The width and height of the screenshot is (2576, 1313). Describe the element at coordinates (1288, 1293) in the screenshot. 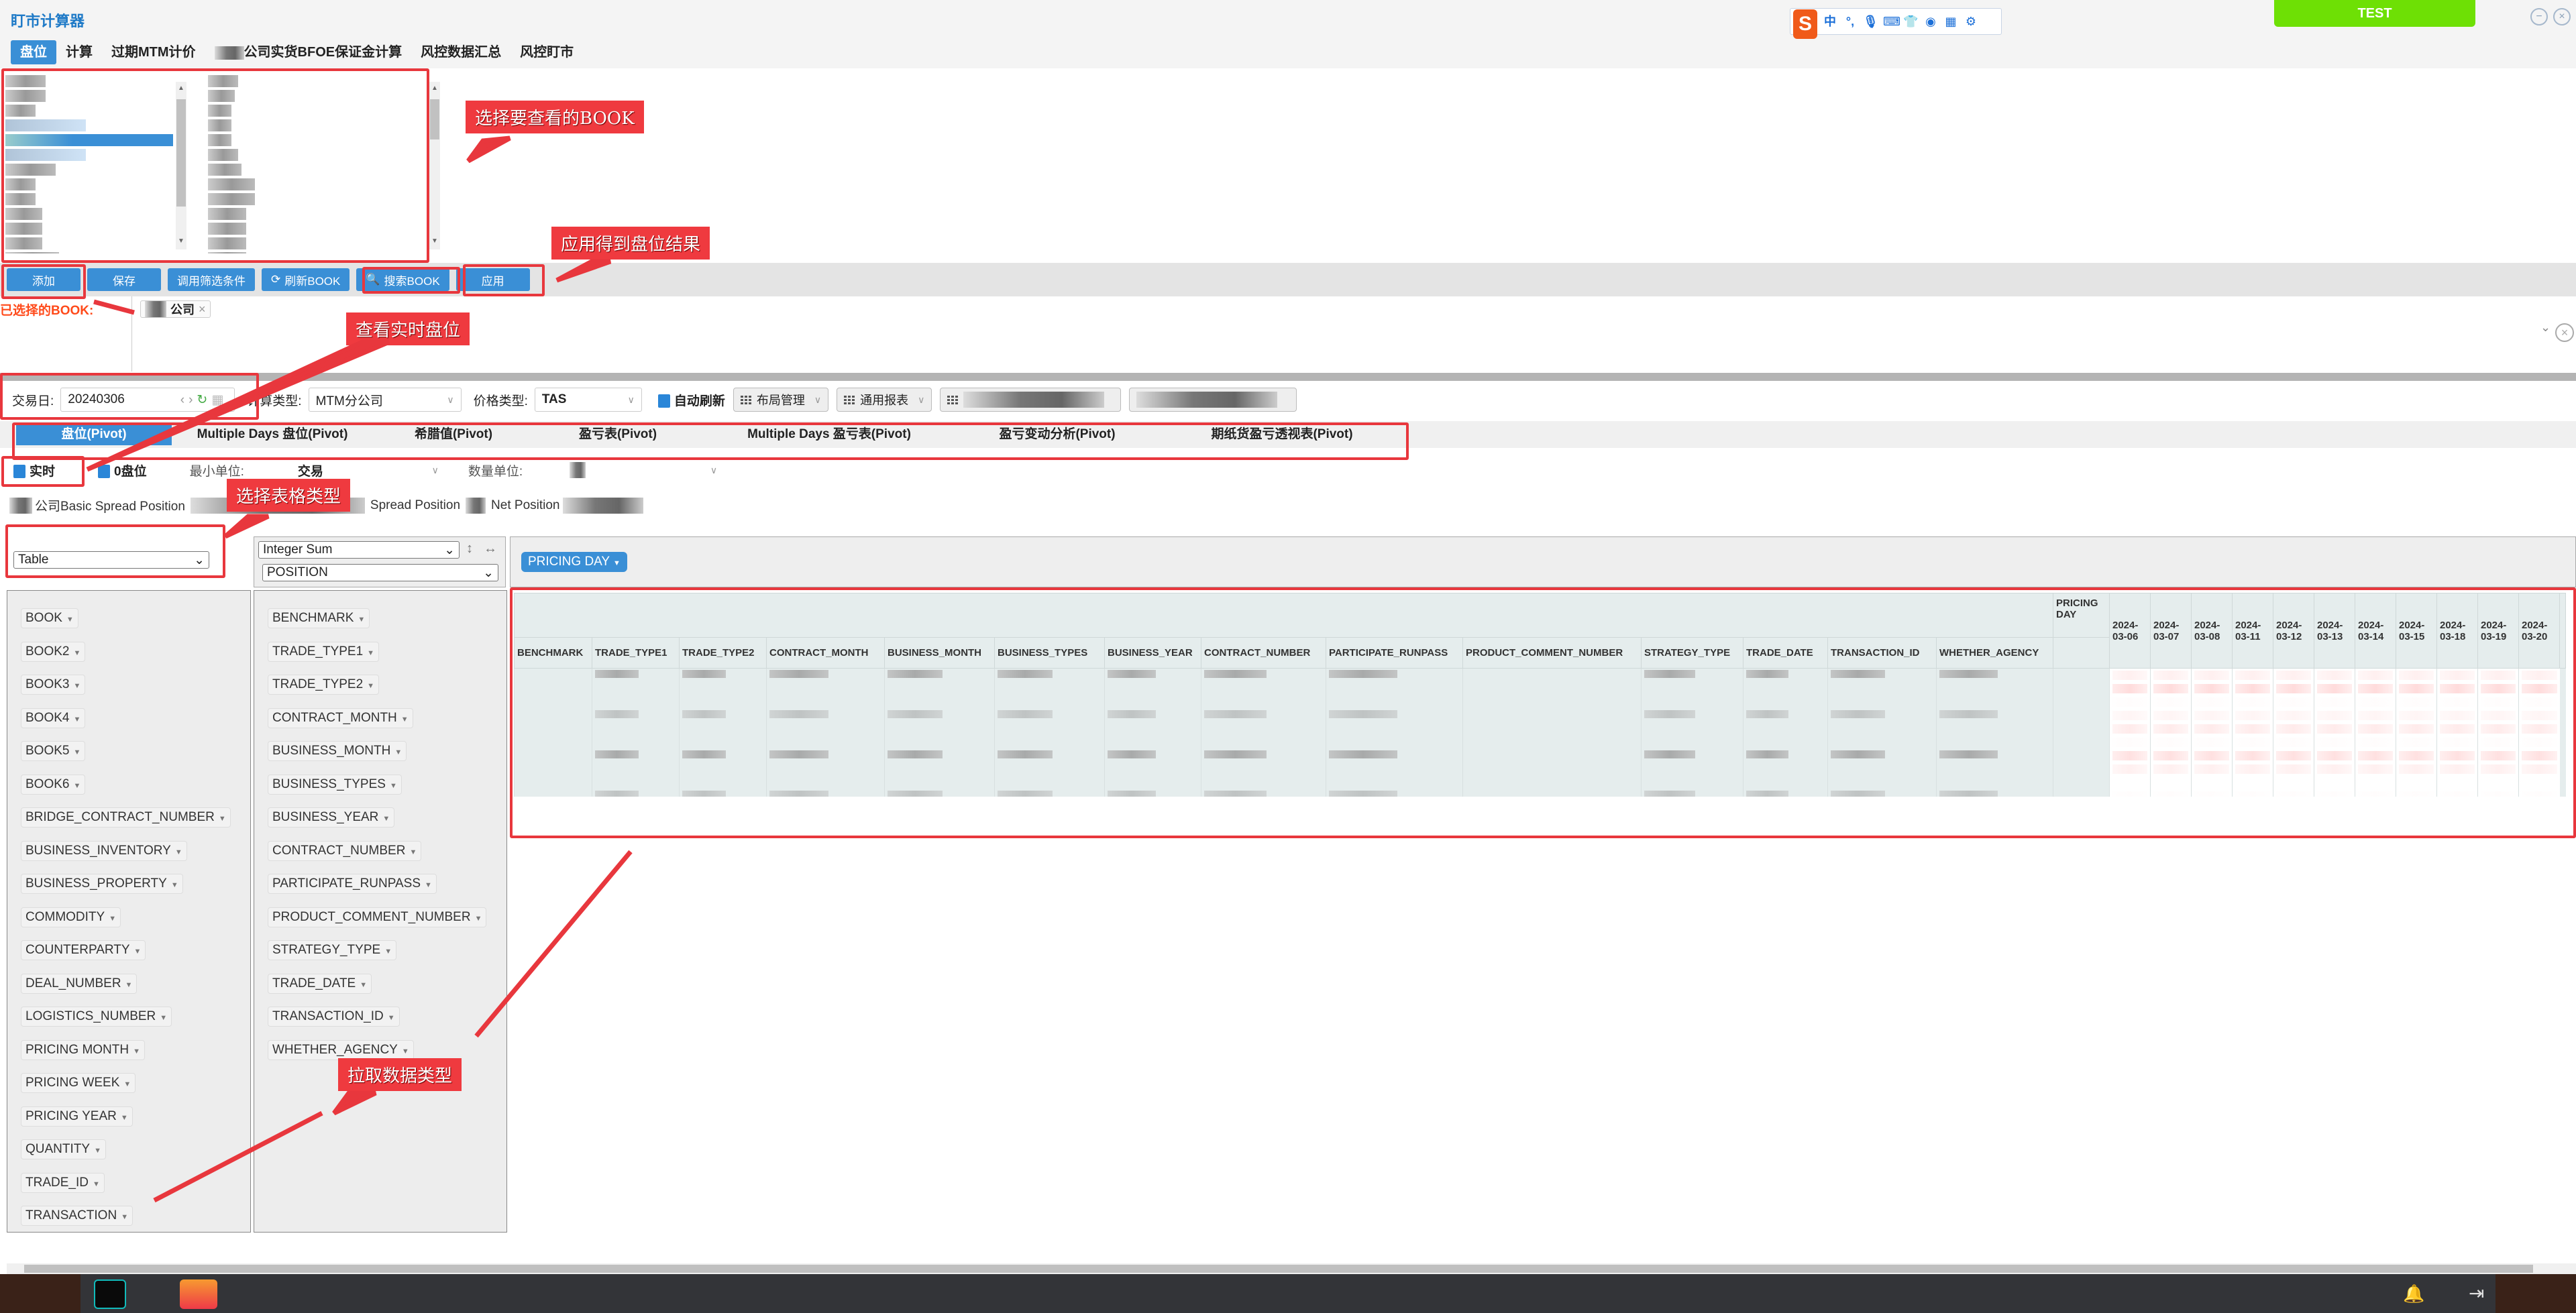

I see `os-taskbar: 🔔 ⇥` at that location.